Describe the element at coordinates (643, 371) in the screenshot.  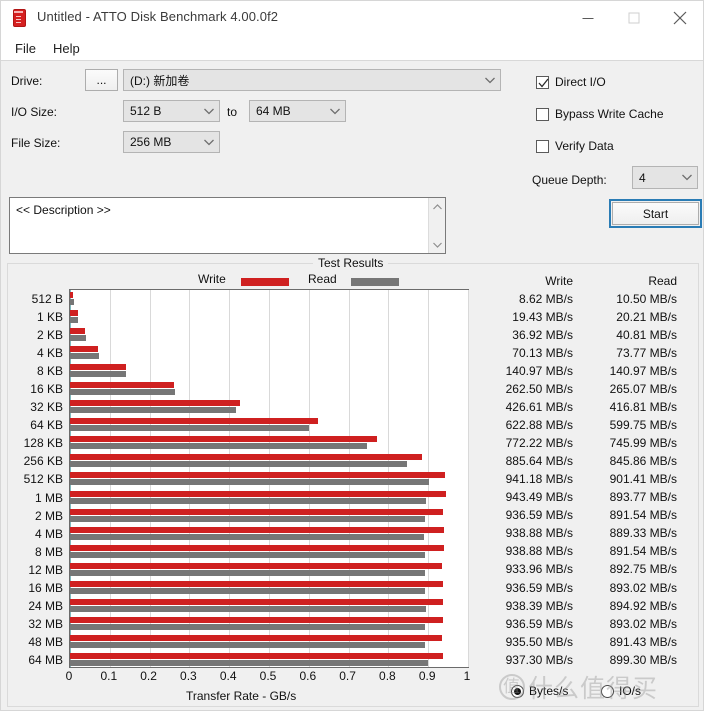
I see `read-value: 140.97 MB/s` at that location.